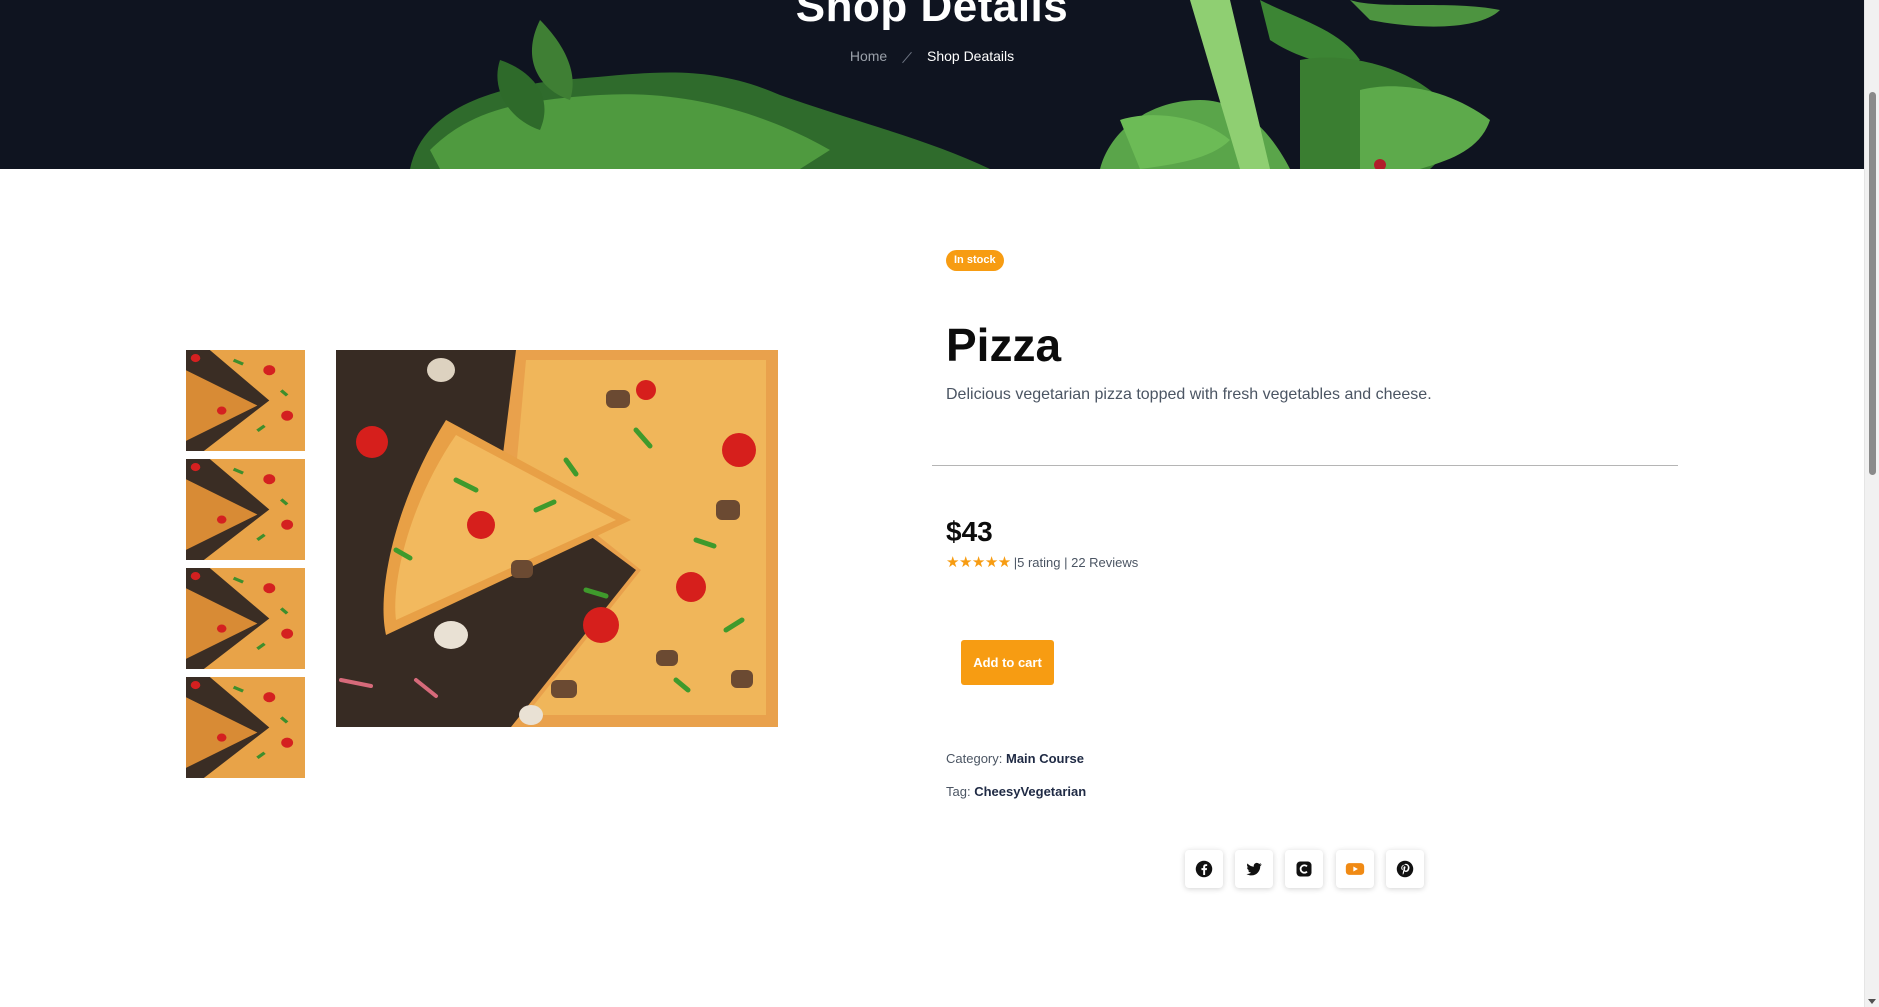 The width and height of the screenshot is (1879, 1007). Describe the element at coordinates (1305, 465) in the screenshot. I see `divider` at that location.